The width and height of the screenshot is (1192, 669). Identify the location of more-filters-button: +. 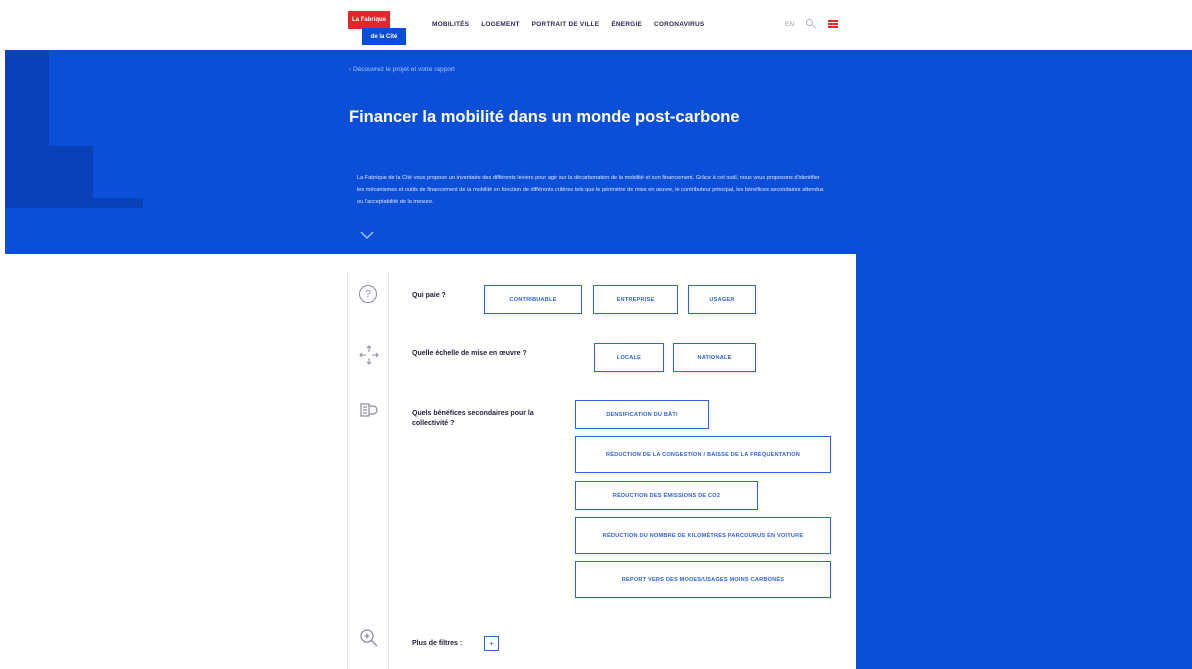
(491, 643).